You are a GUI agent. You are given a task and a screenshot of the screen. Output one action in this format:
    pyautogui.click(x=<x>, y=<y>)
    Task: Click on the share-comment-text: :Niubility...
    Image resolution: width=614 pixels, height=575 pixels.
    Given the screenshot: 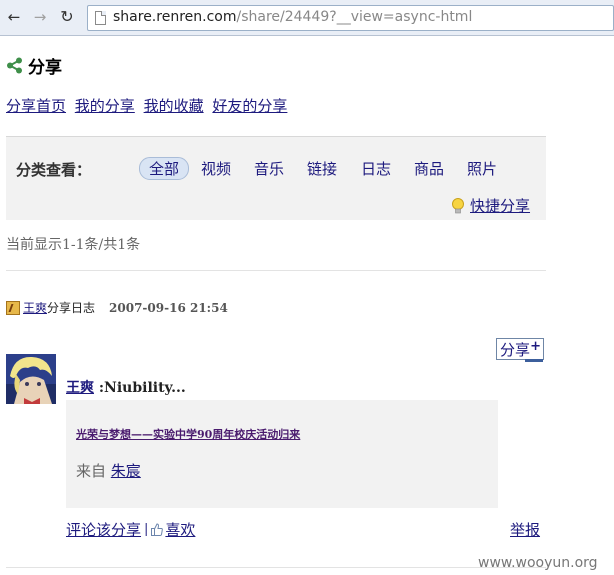 What is the action you would take?
    pyautogui.click(x=142, y=388)
    